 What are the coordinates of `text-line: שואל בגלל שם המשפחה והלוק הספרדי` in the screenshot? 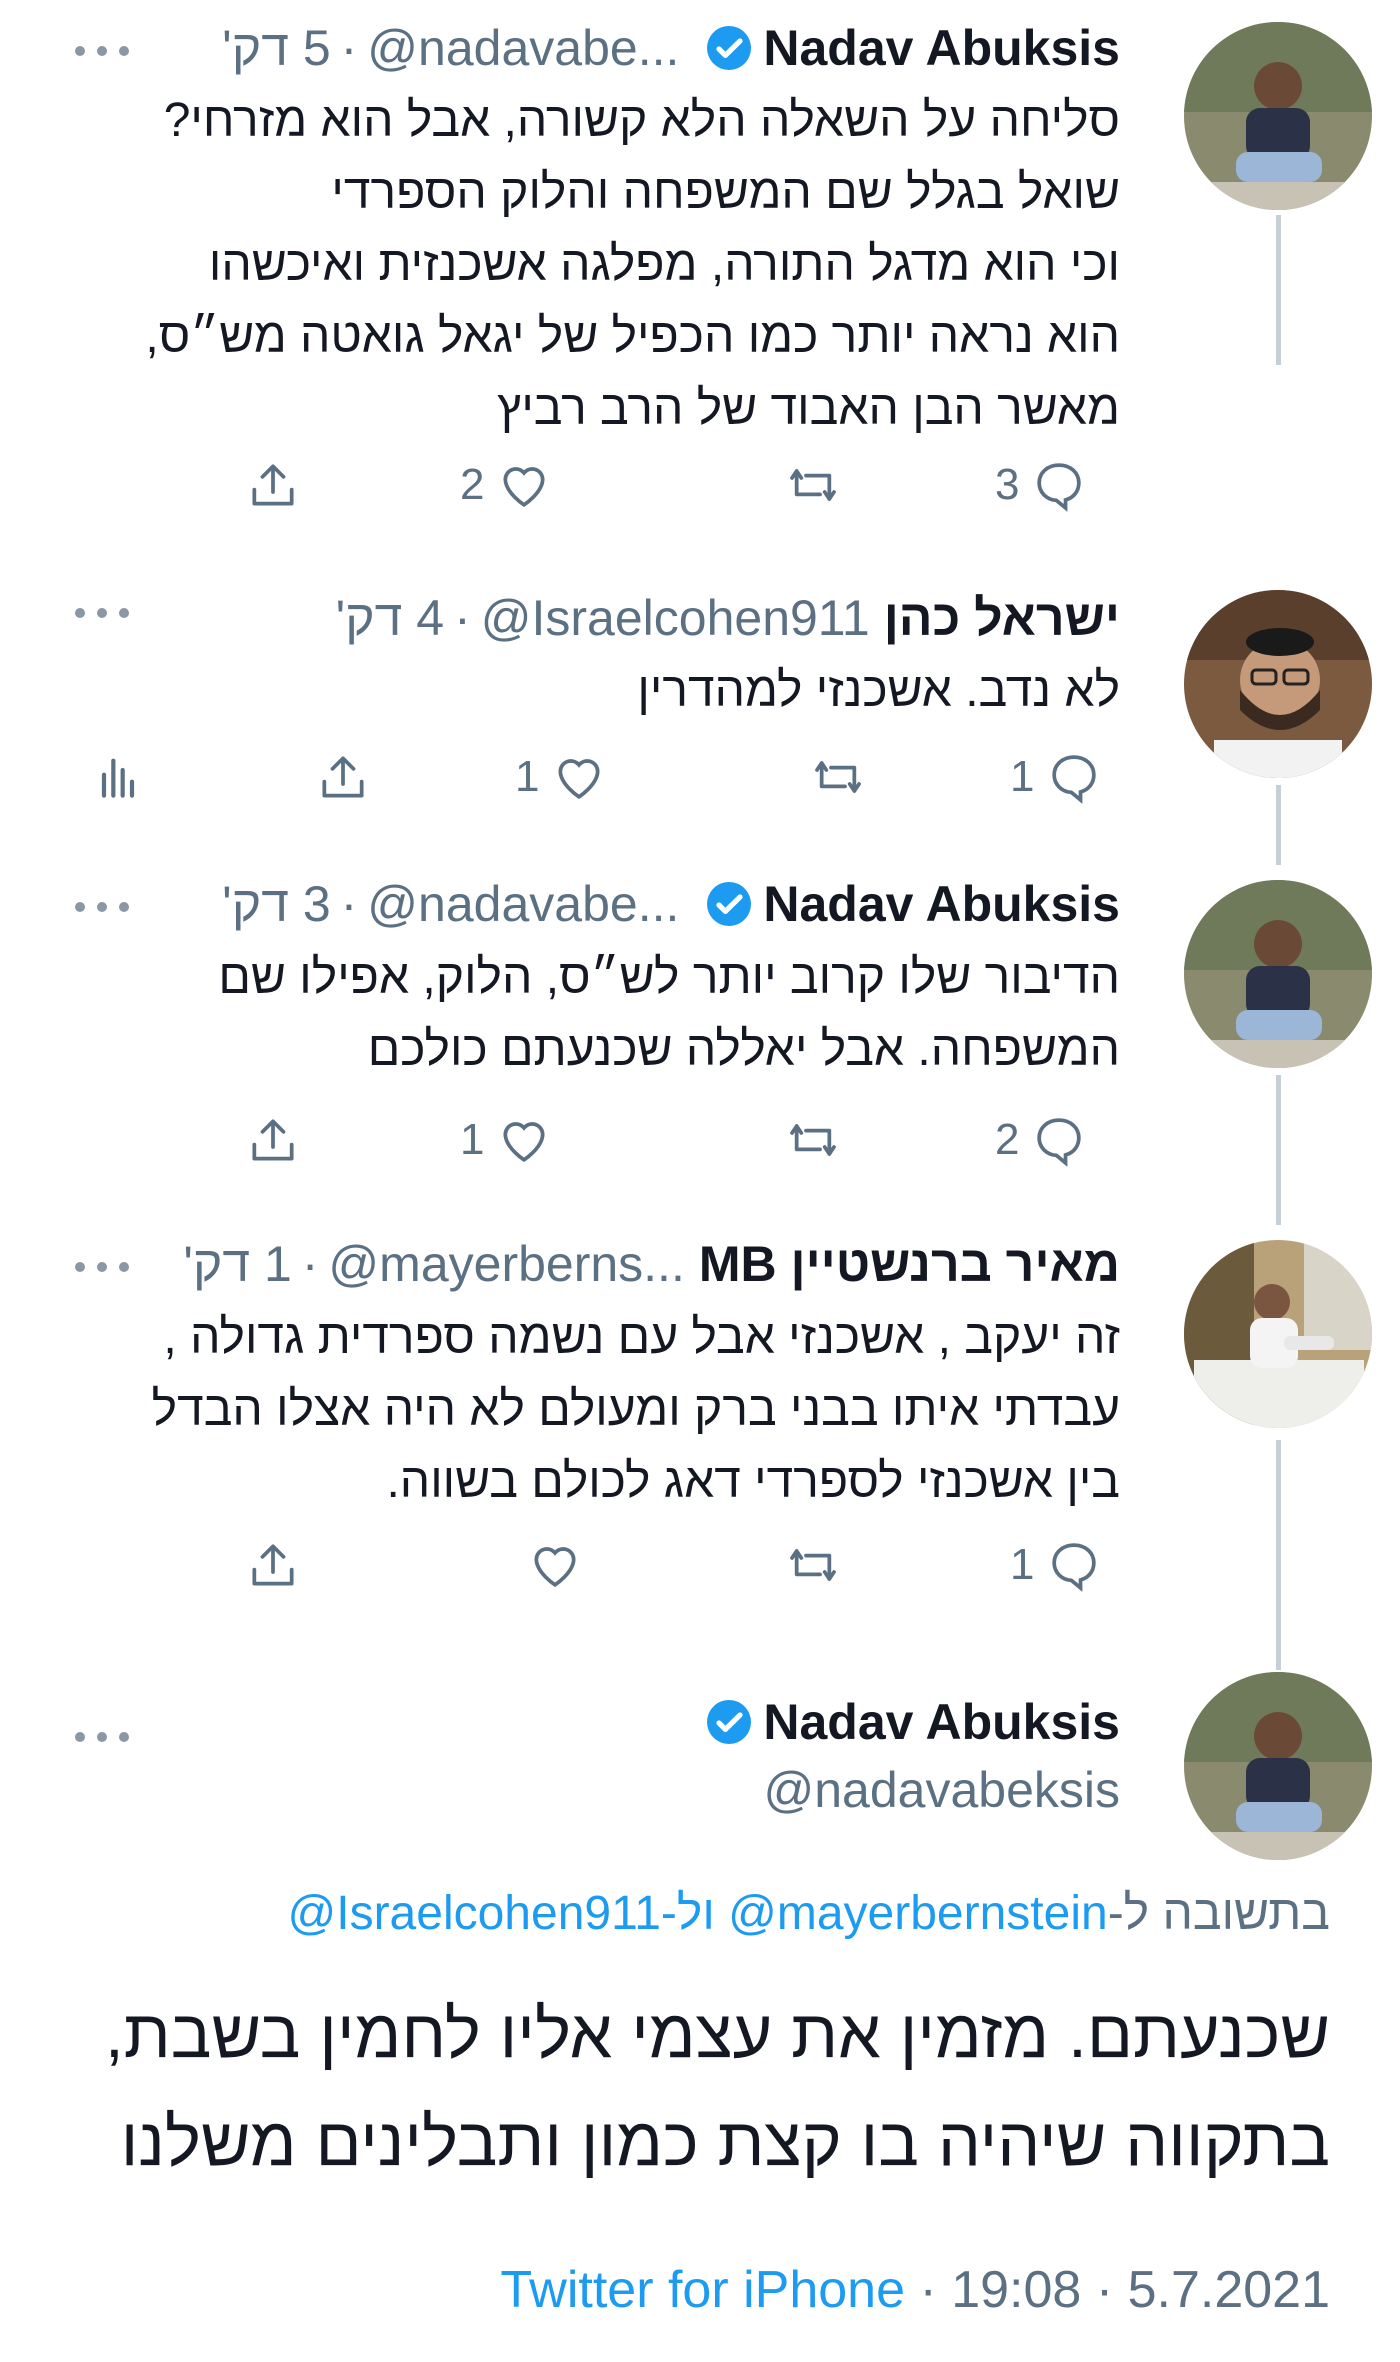 It's located at (725, 192).